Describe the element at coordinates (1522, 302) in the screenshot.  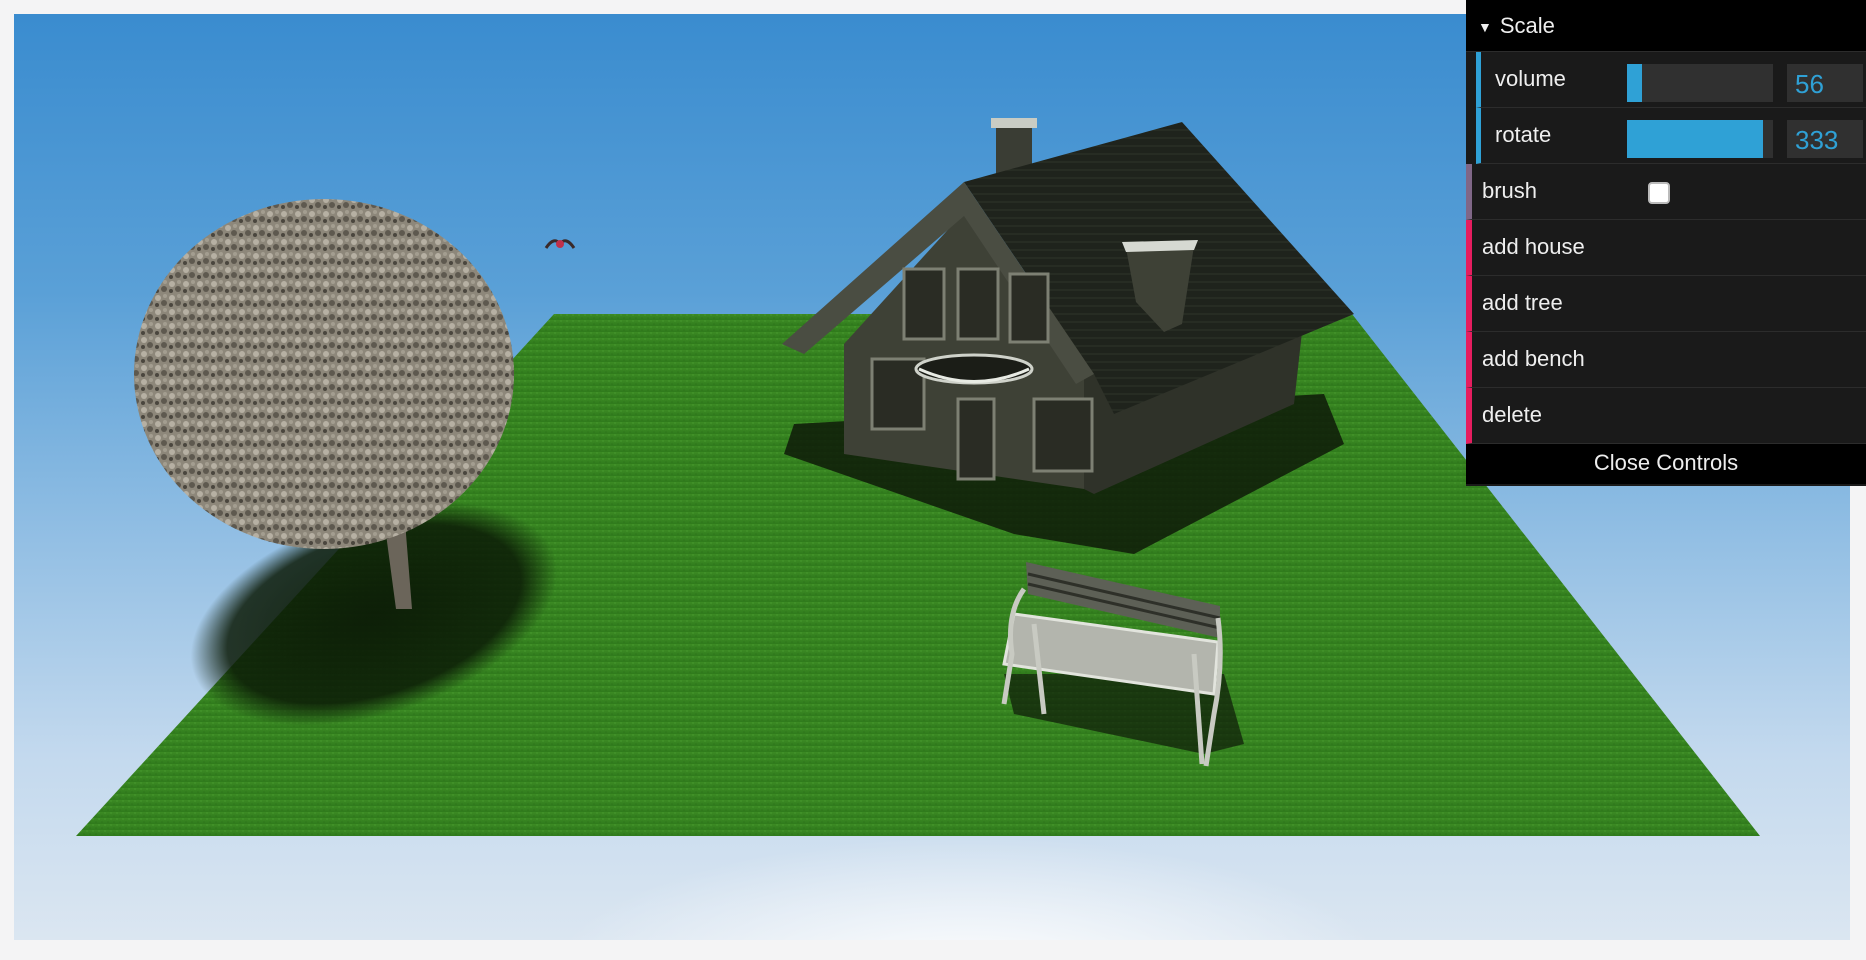
I see `add-tree-label: add tree` at that location.